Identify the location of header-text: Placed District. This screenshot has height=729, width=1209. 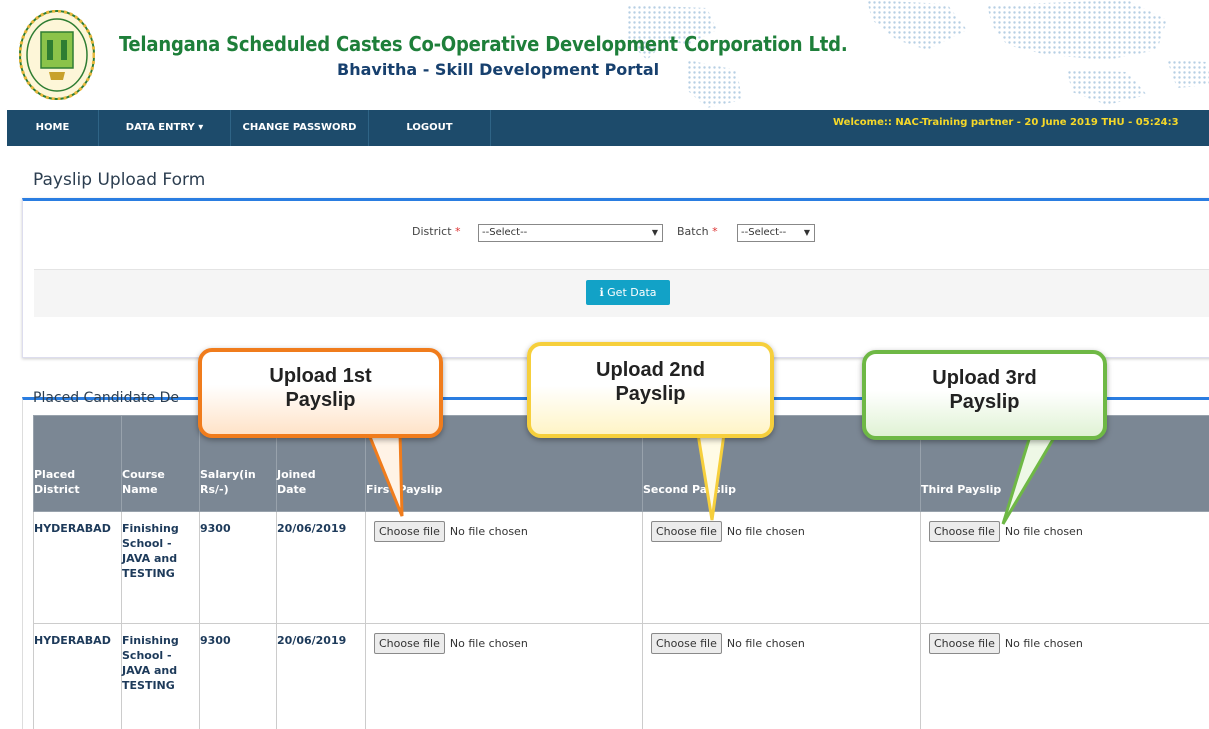
(57, 482).